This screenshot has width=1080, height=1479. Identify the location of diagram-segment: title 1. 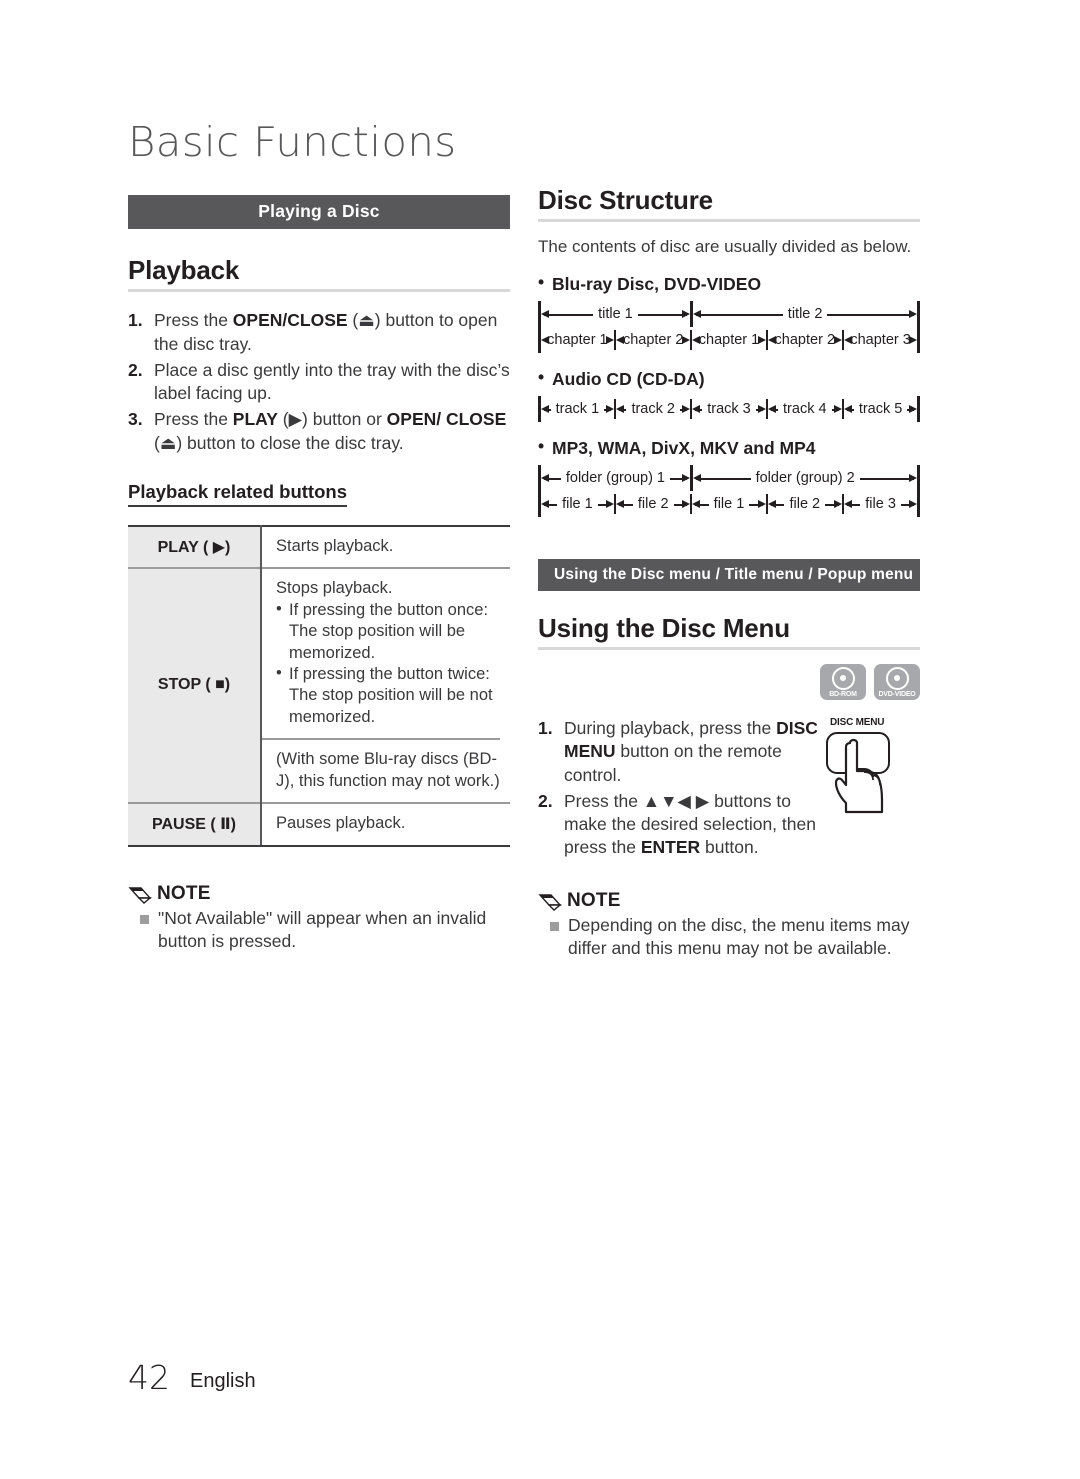
(615, 314).